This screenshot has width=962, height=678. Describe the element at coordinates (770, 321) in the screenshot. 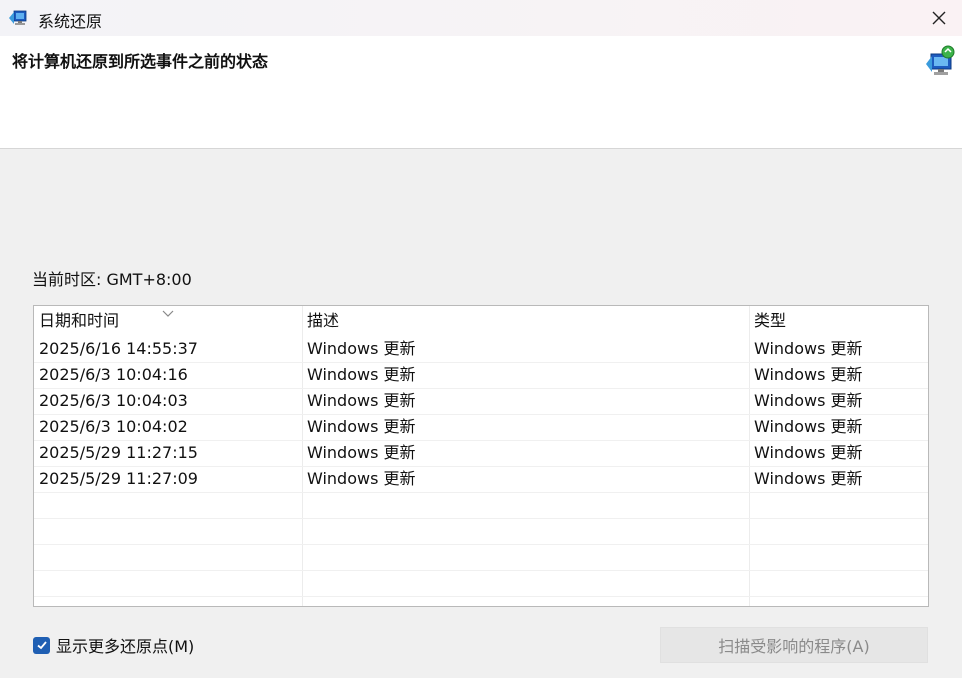

I see `column-header-type: 类型` at that location.